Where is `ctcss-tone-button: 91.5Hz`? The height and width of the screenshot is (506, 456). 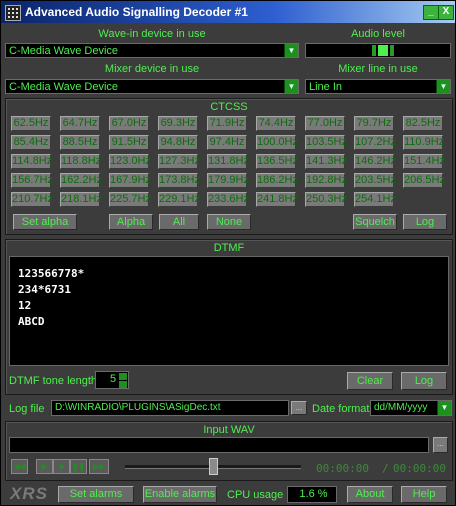 ctcss-tone-button: 91.5Hz is located at coordinates (129, 142).